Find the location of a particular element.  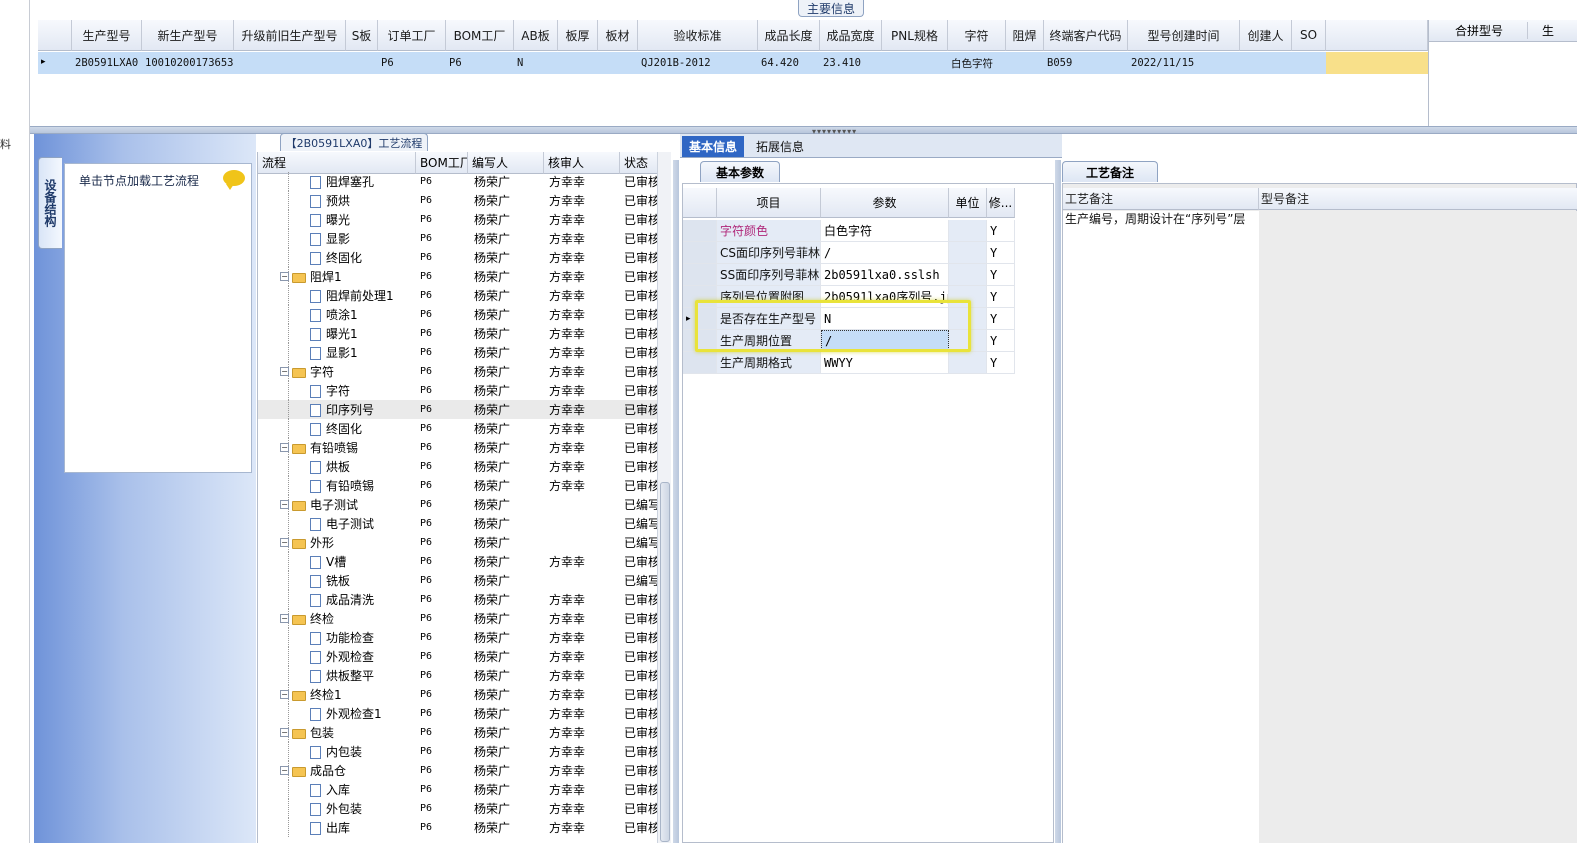

params-column-header: 参数 is located at coordinates (885, 203).